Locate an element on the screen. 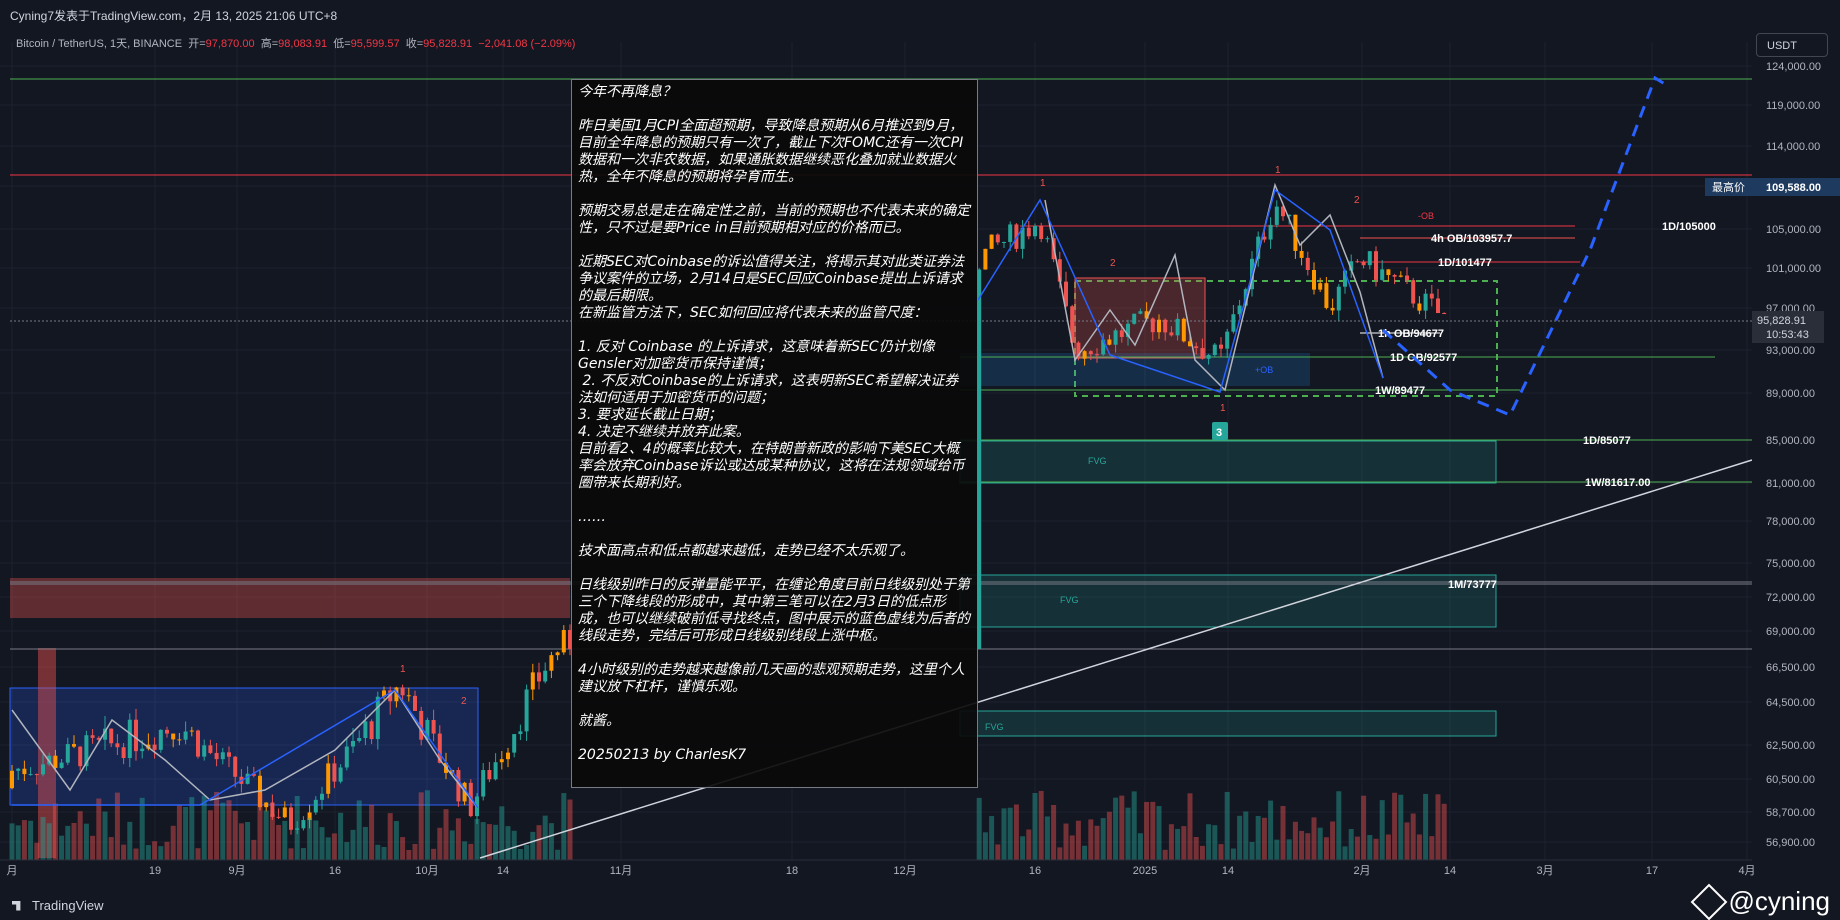 The height and width of the screenshot is (920, 1840). high-label: 高= is located at coordinates (269, 44).